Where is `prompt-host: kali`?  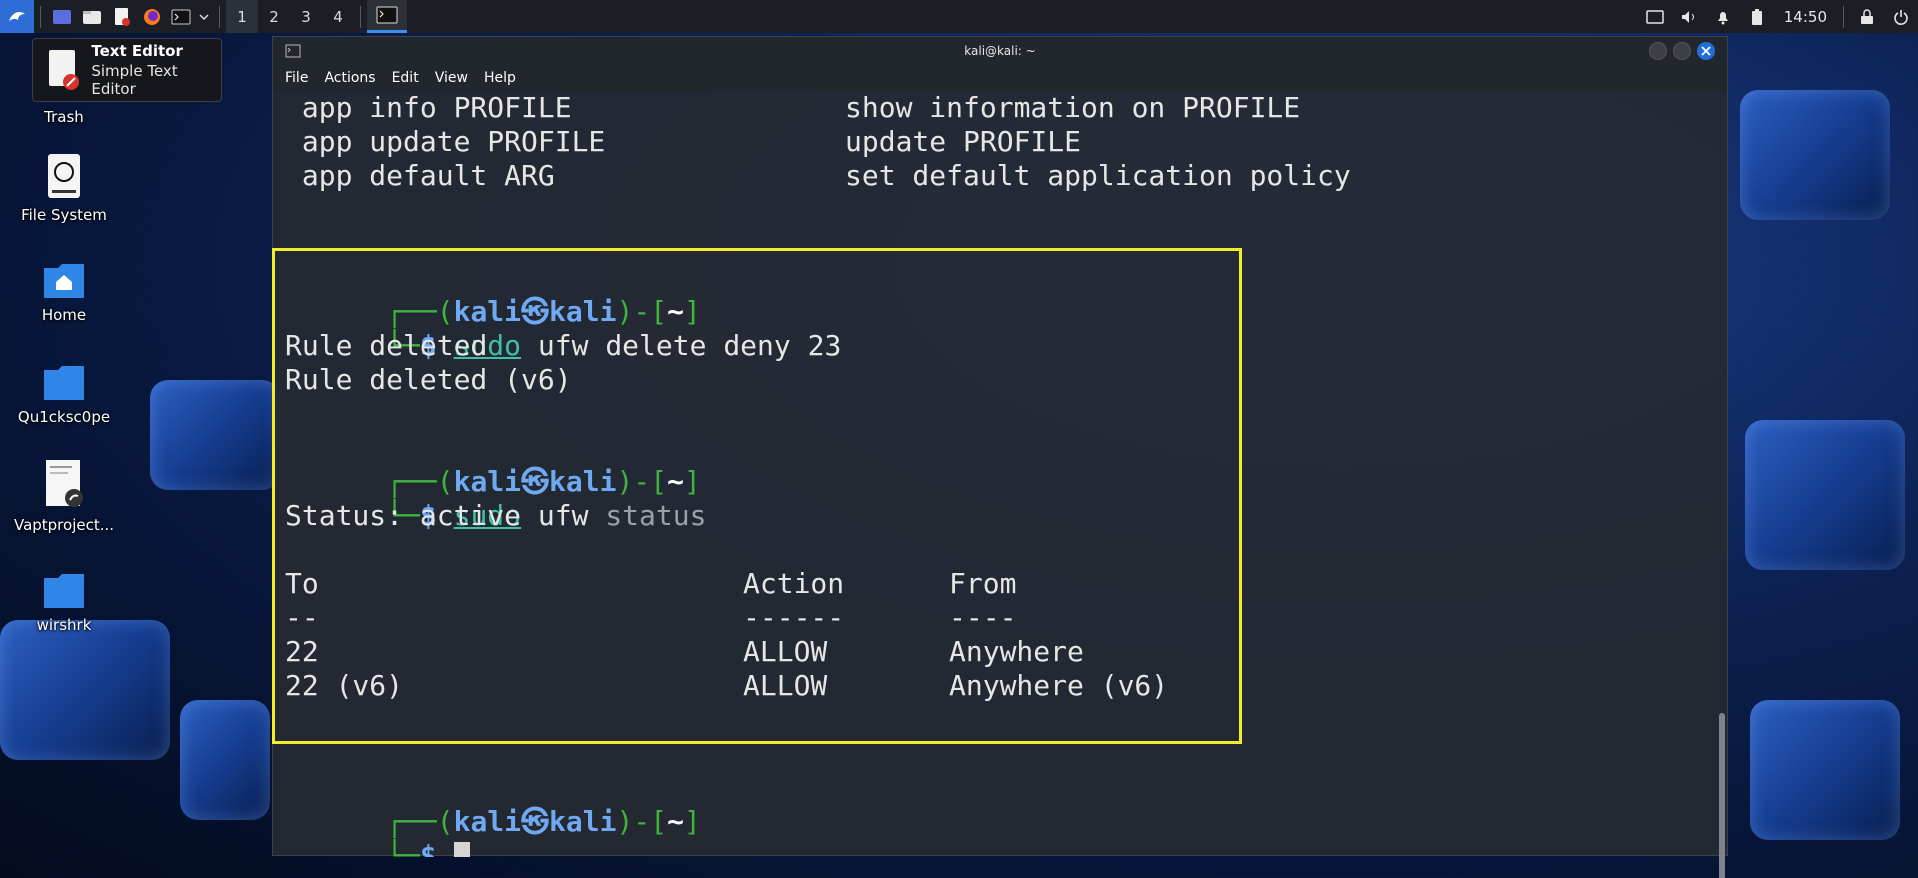
prompt-host: kali is located at coordinates (583, 821).